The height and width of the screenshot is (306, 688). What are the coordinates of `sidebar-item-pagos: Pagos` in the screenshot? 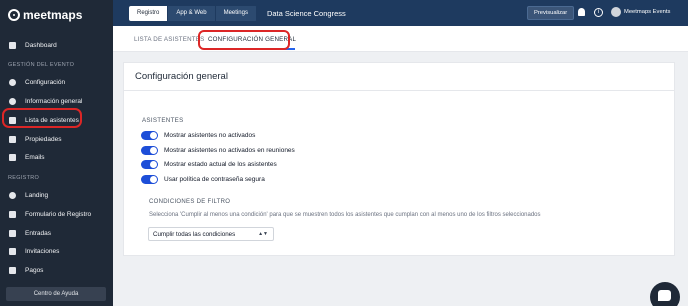 It's located at (56, 270).